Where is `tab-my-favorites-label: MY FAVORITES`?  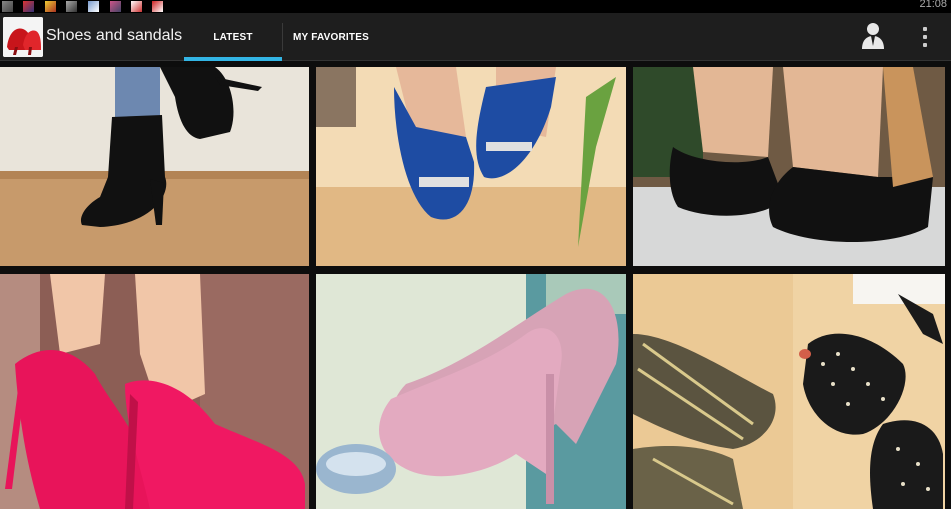 tab-my-favorites-label: MY FAVORITES is located at coordinates (331, 37).